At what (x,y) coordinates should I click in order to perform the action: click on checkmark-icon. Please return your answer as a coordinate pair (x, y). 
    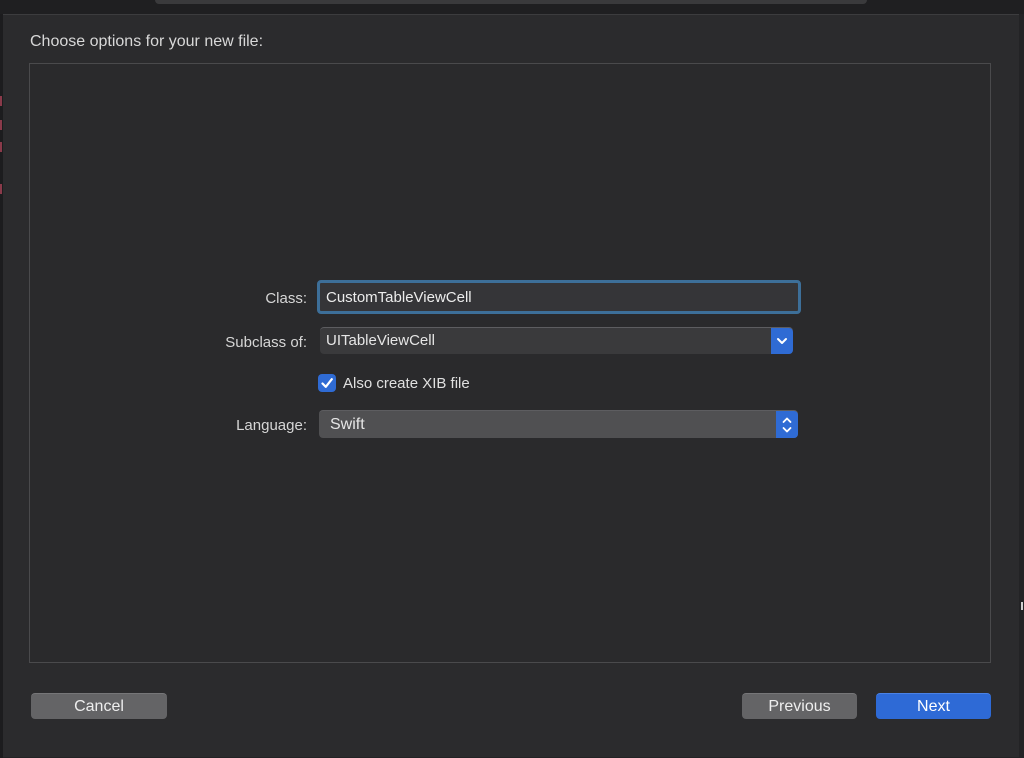
    Looking at the image, I should click on (327, 383).